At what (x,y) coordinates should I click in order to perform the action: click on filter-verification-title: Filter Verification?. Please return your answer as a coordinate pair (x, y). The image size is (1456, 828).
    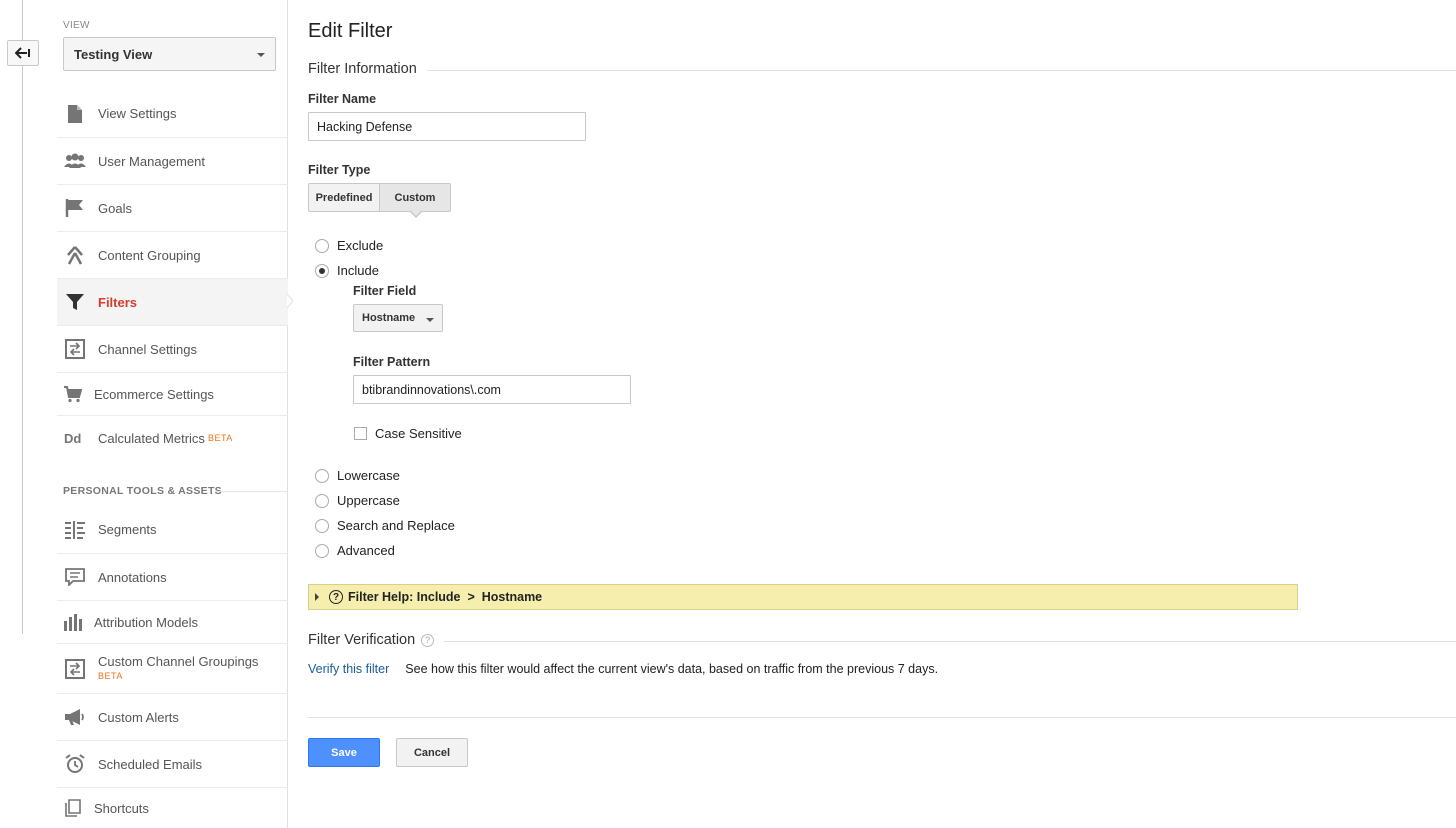
    Looking at the image, I should click on (376, 640).